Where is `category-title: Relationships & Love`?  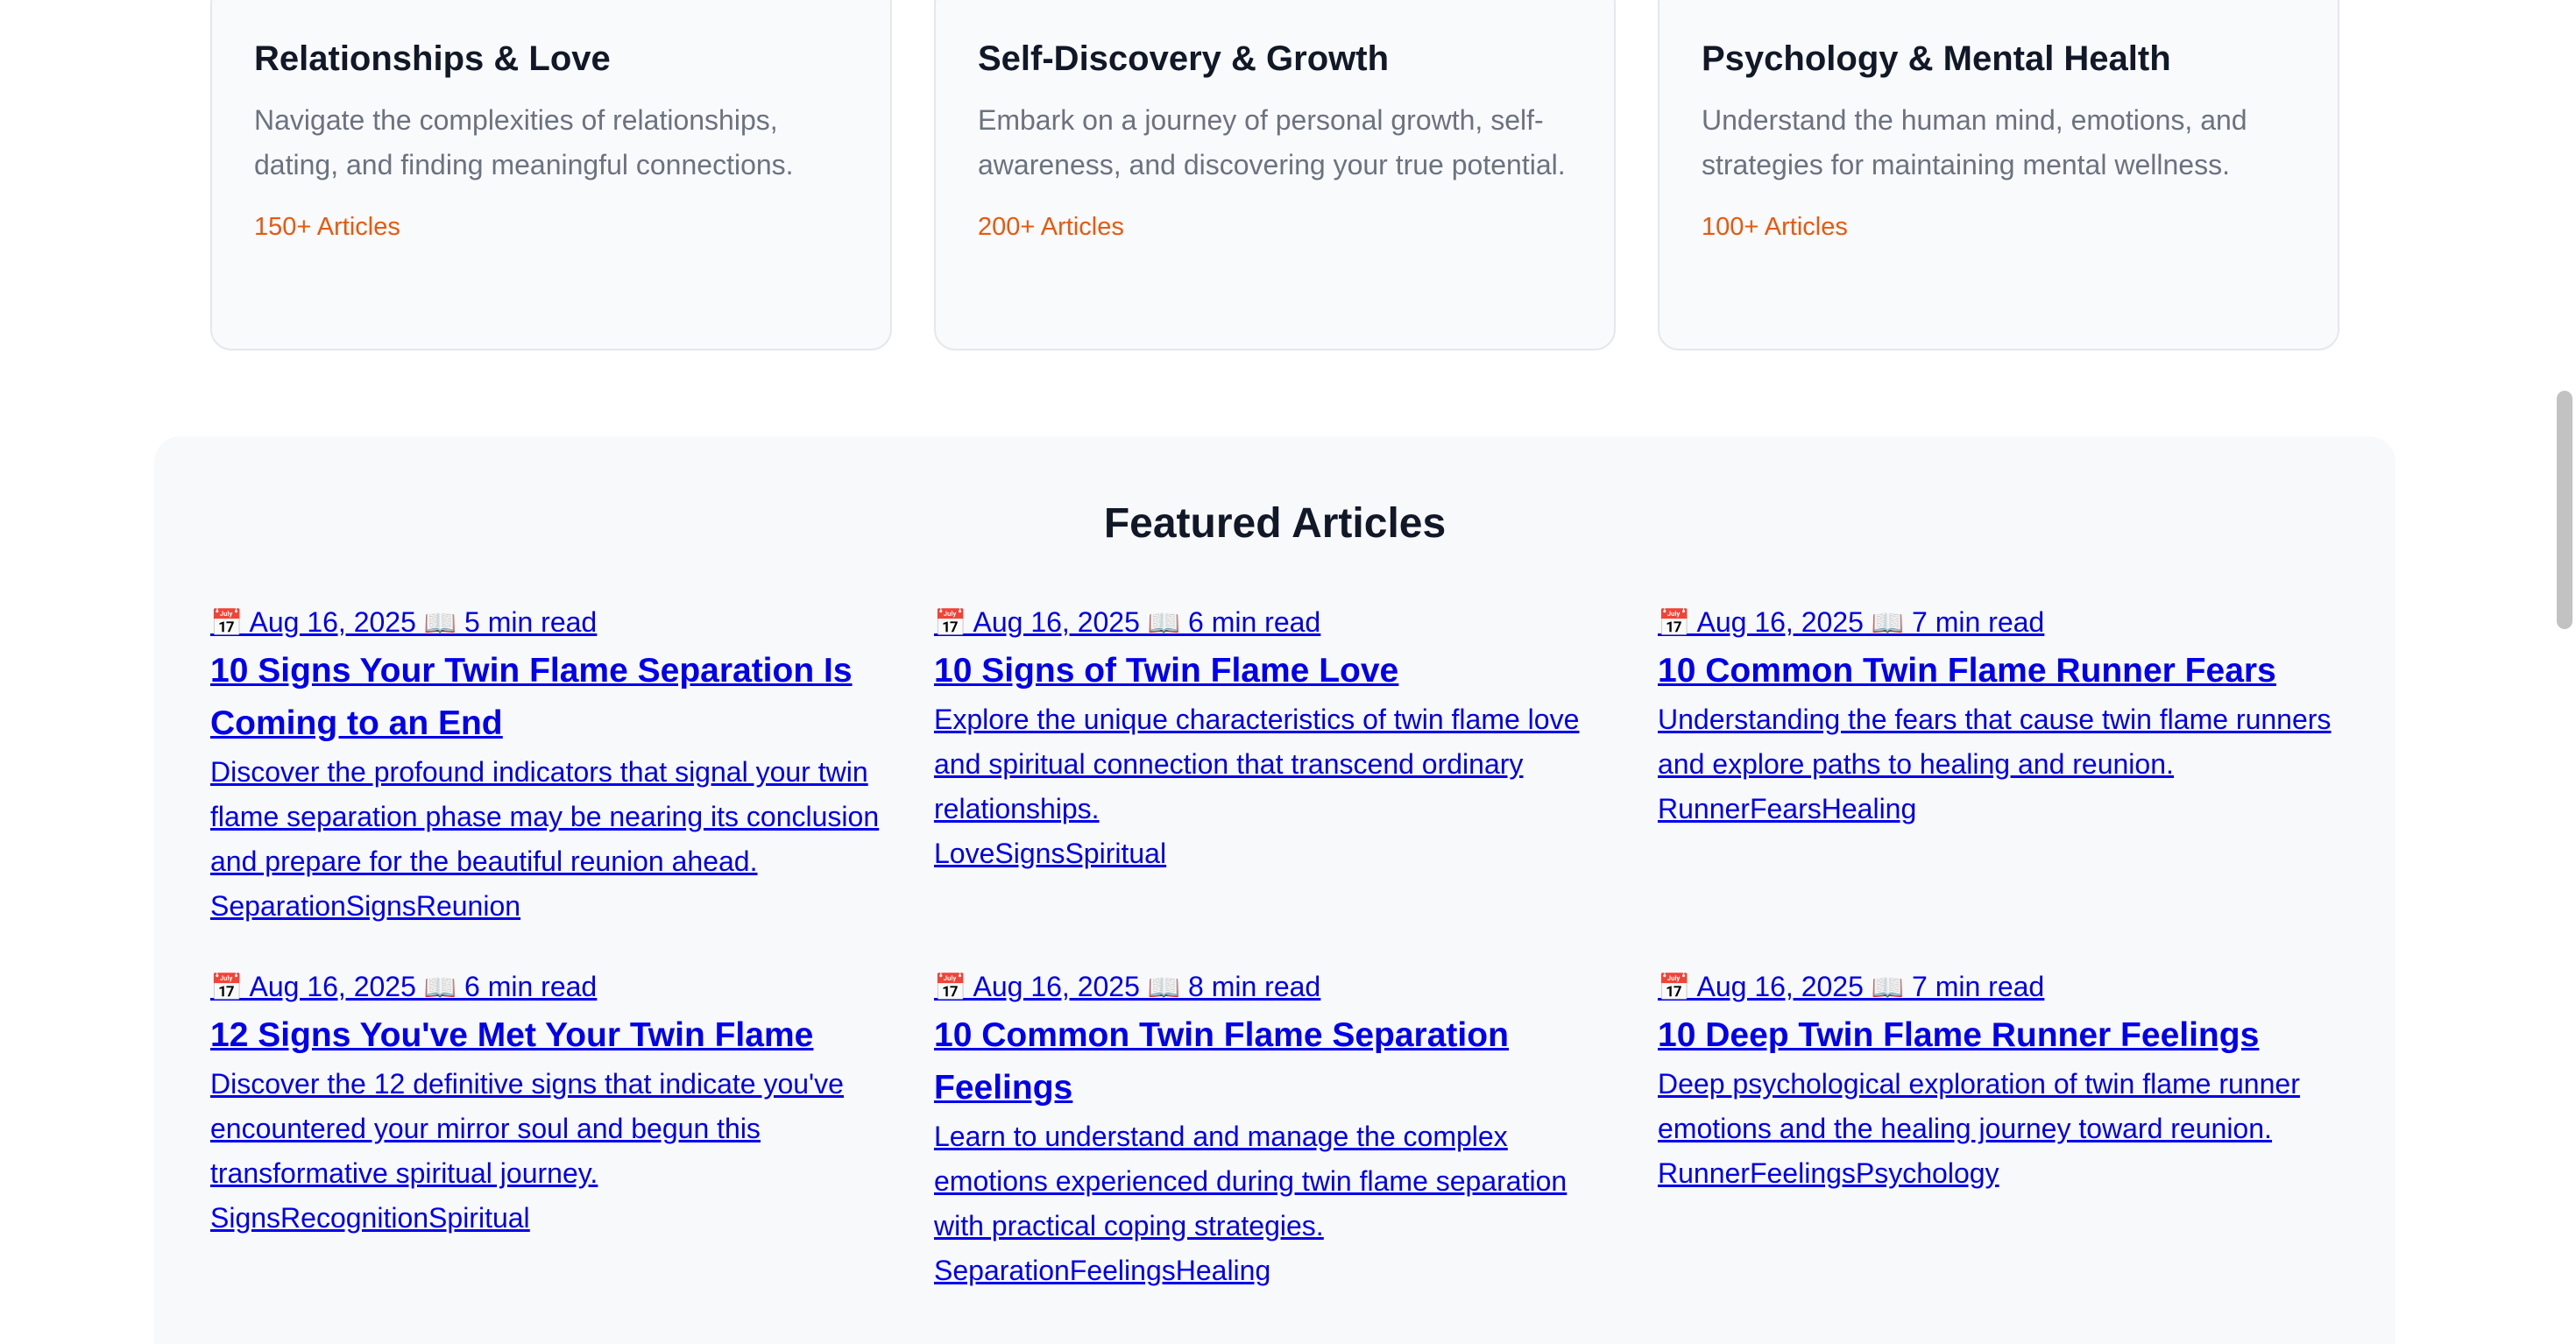
category-title: Relationships & Love is located at coordinates (432, 59).